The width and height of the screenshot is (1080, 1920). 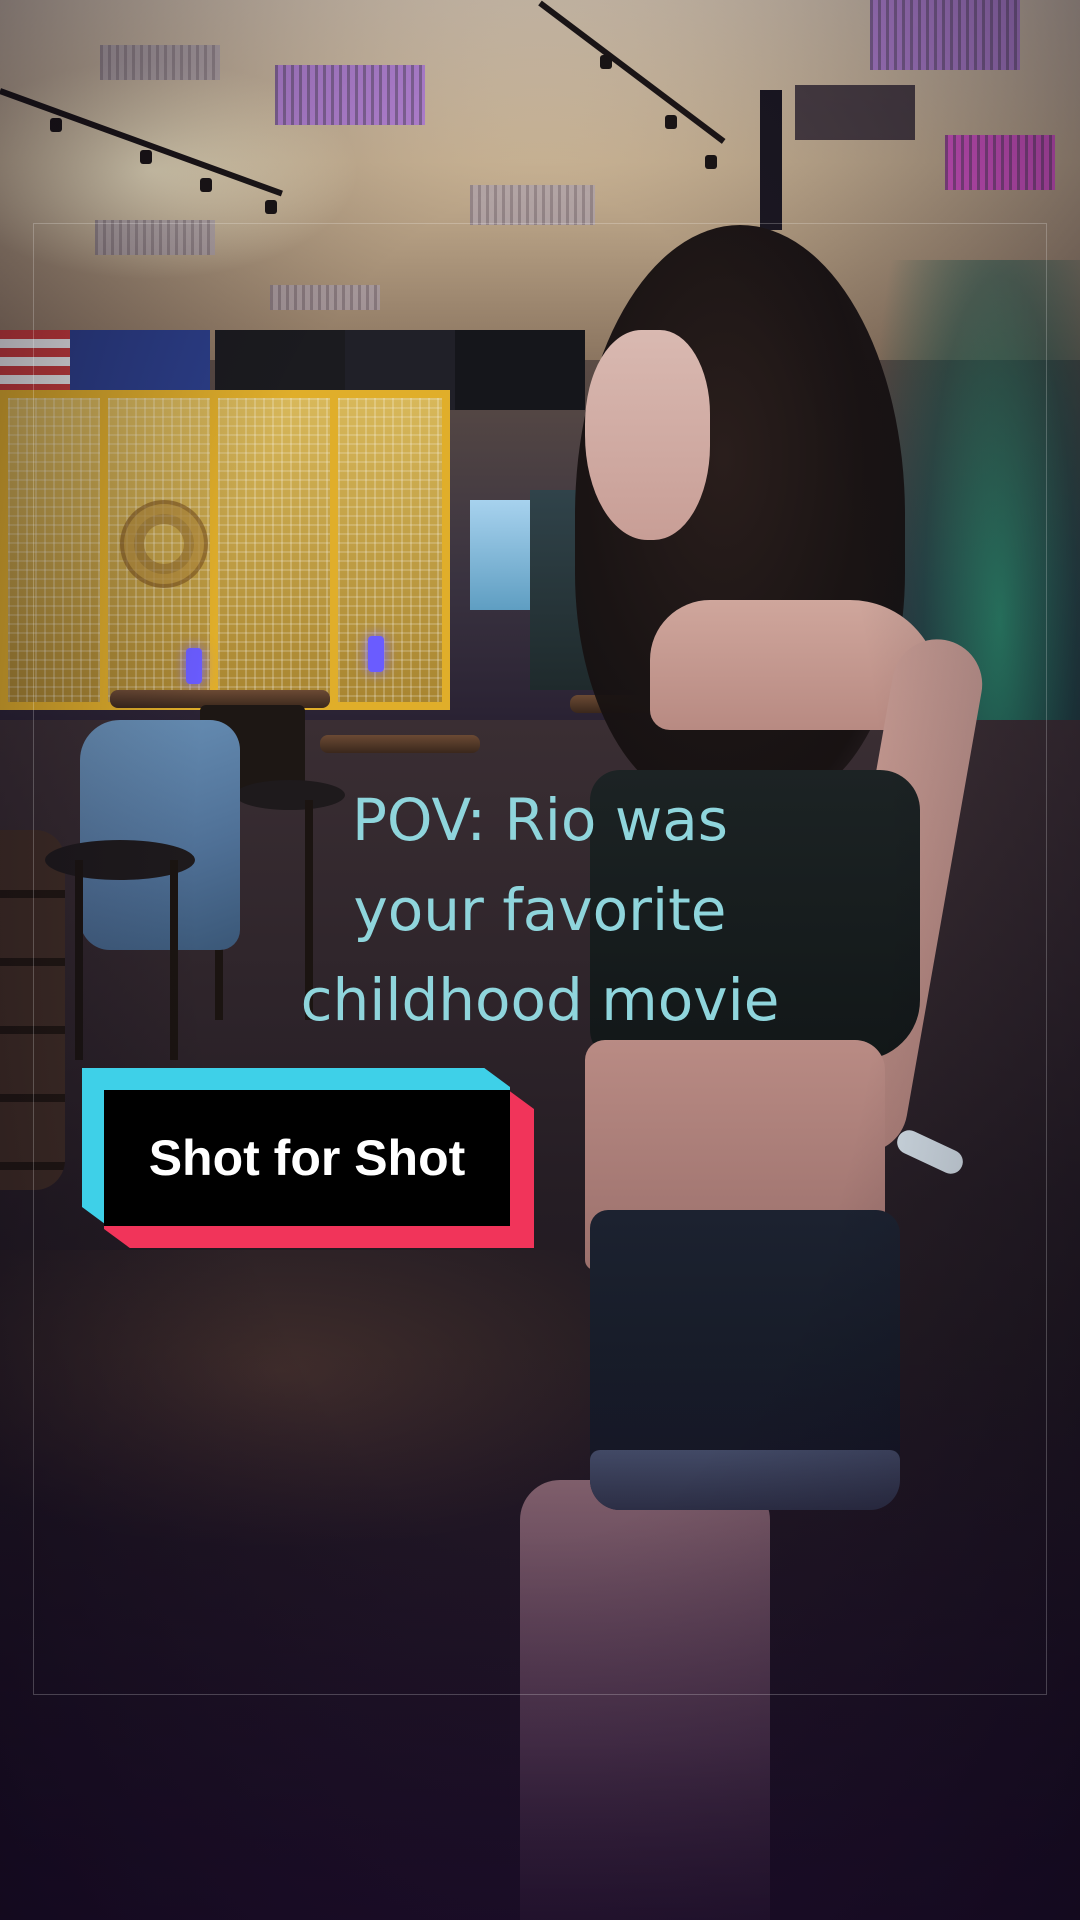 I want to click on caption-line: POV: Rio was, so click(x=540, y=820).